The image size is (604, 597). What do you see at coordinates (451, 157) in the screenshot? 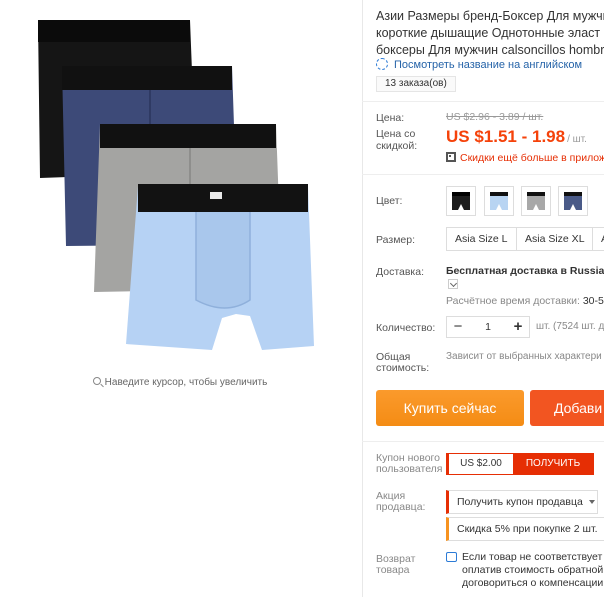
I see `qr-code-icon` at bounding box center [451, 157].